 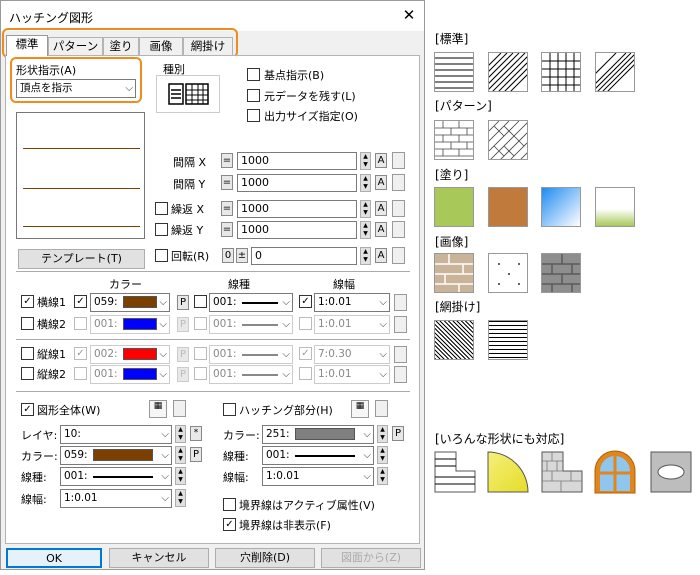 What do you see at coordinates (116, 455) in the screenshot?
I see `whole-color-select: 059: ⌵` at bounding box center [116, 455].